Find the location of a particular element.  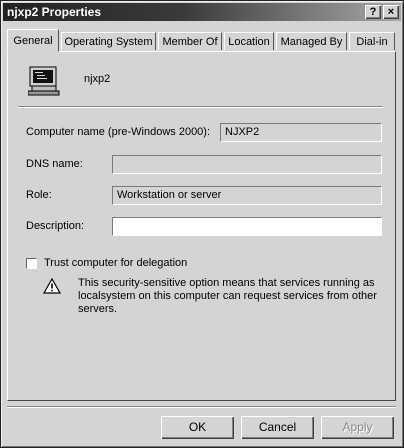

dns-name-label: DNS name: is located at coordinates (54, 164).